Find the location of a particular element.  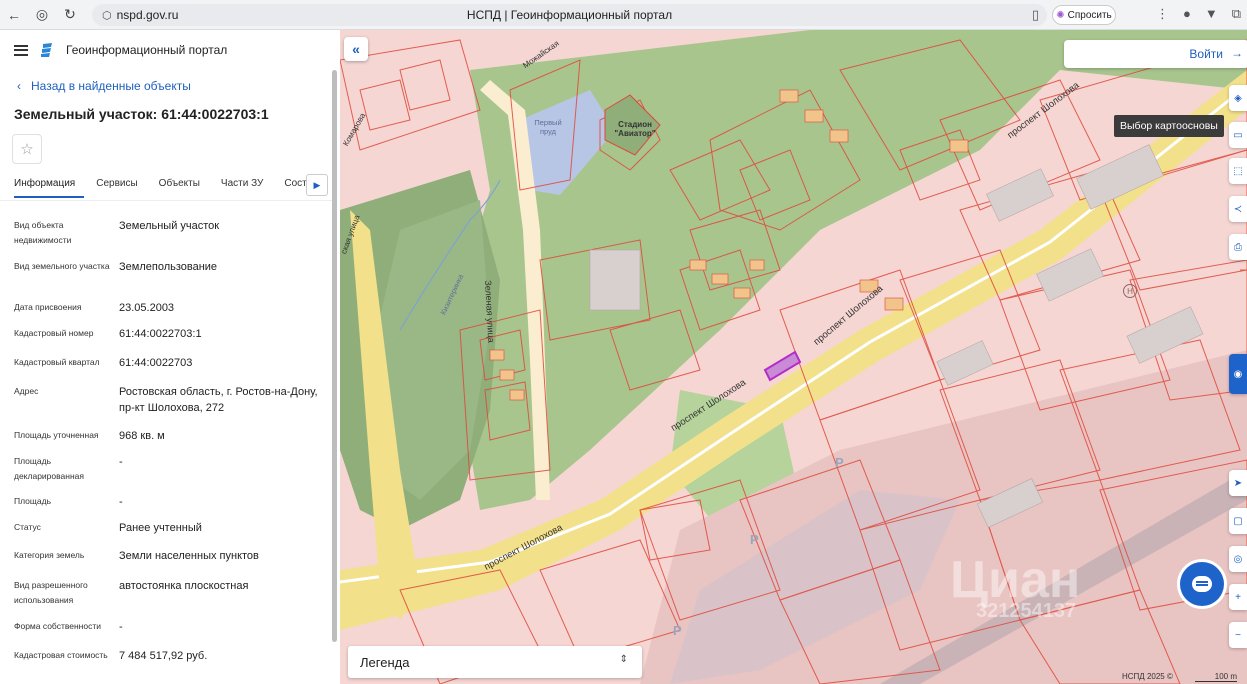

collapse-panel-button: « is located at coordinates (356, 49).